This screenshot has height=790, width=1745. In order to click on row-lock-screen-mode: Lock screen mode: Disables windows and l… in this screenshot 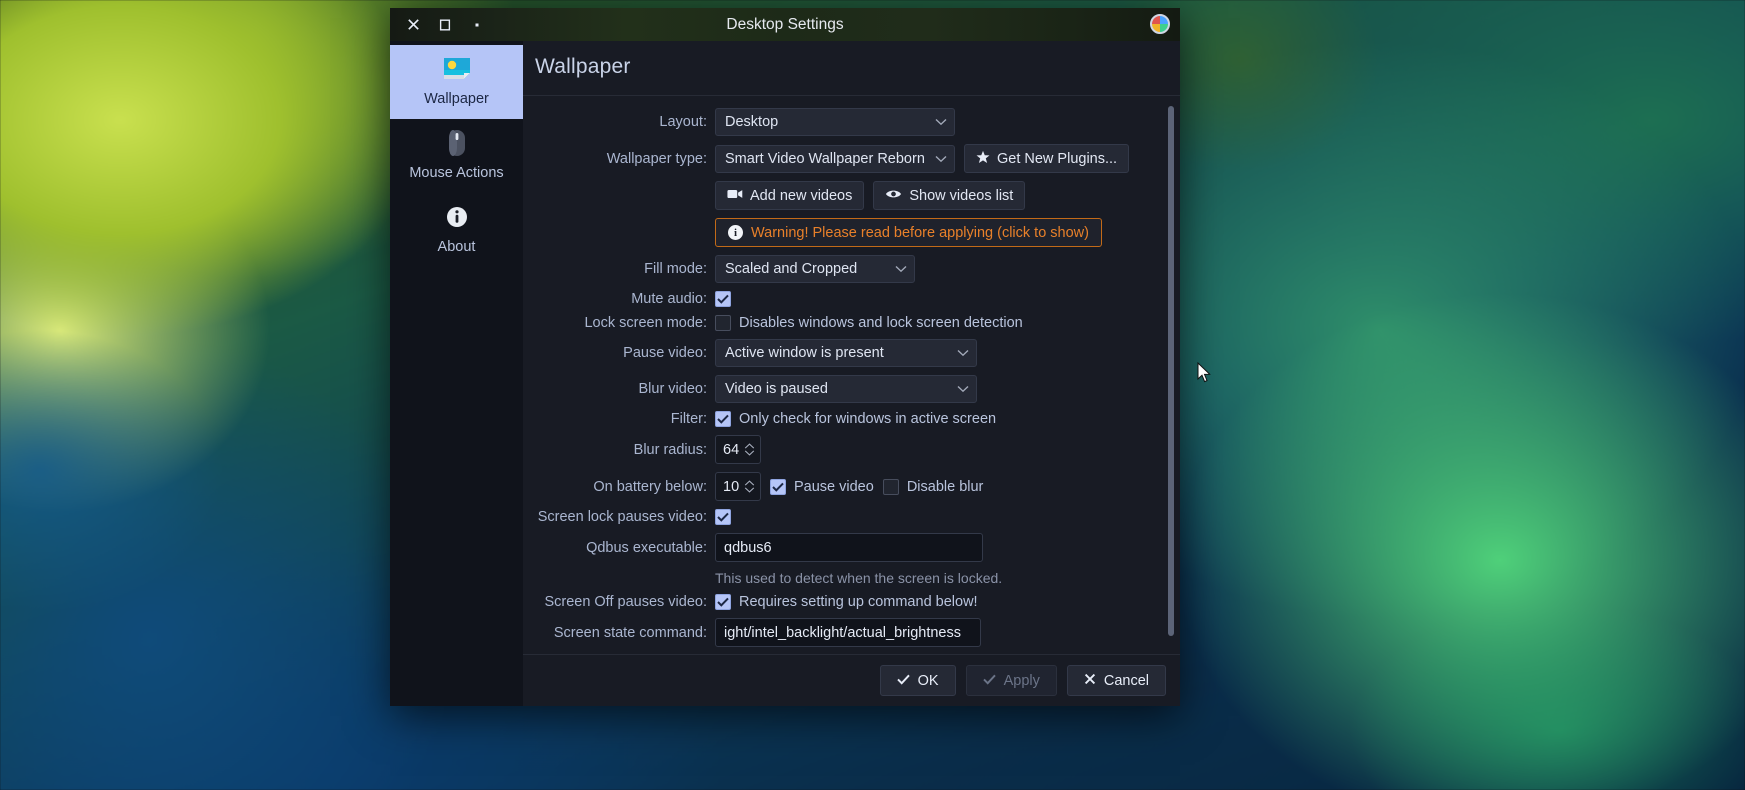, I will do `click(838, 323)`.